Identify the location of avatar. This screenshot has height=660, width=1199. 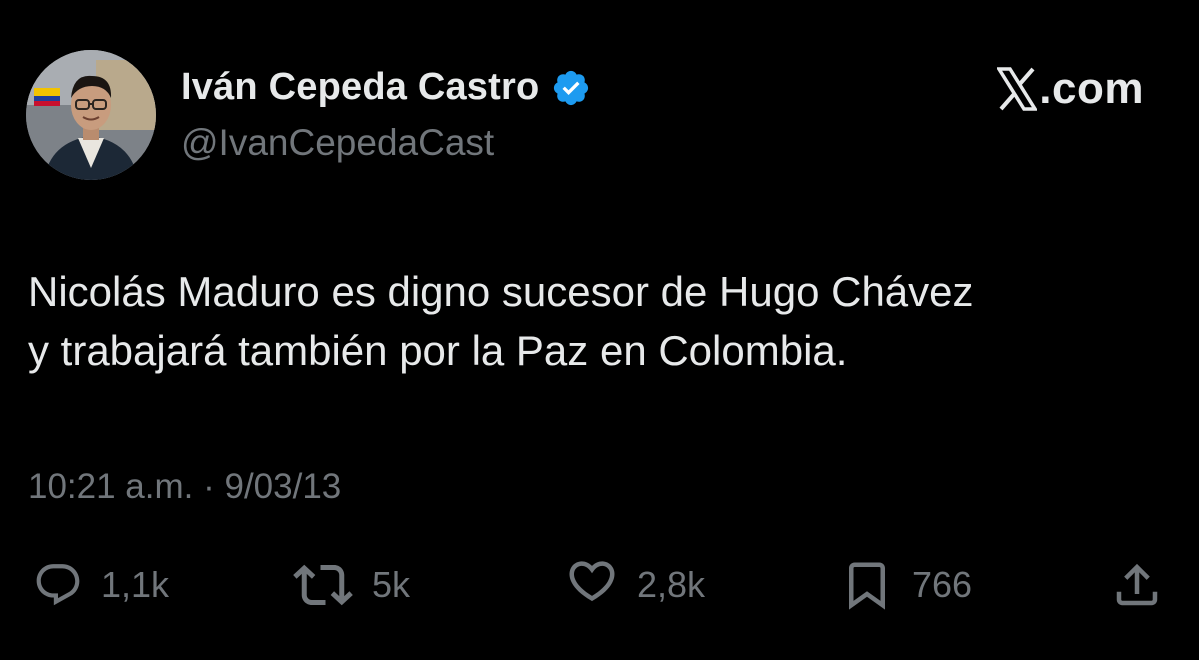
(91, 115).